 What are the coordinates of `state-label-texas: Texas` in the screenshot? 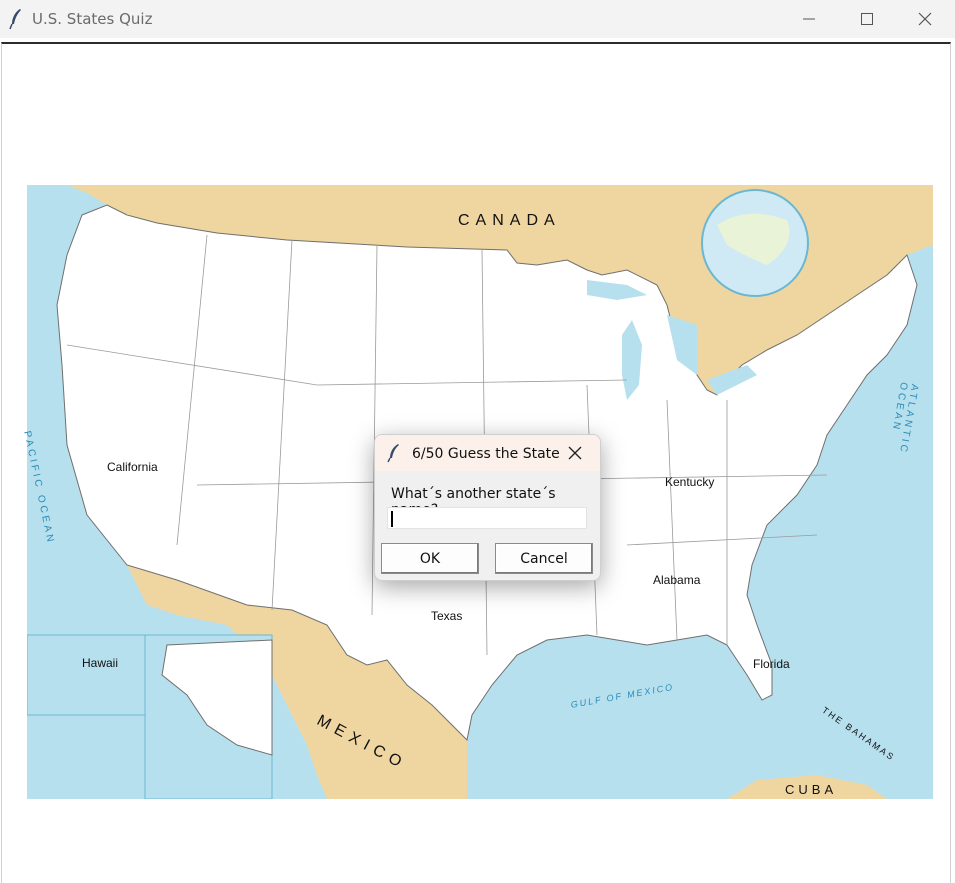 It's located at (447, 616).